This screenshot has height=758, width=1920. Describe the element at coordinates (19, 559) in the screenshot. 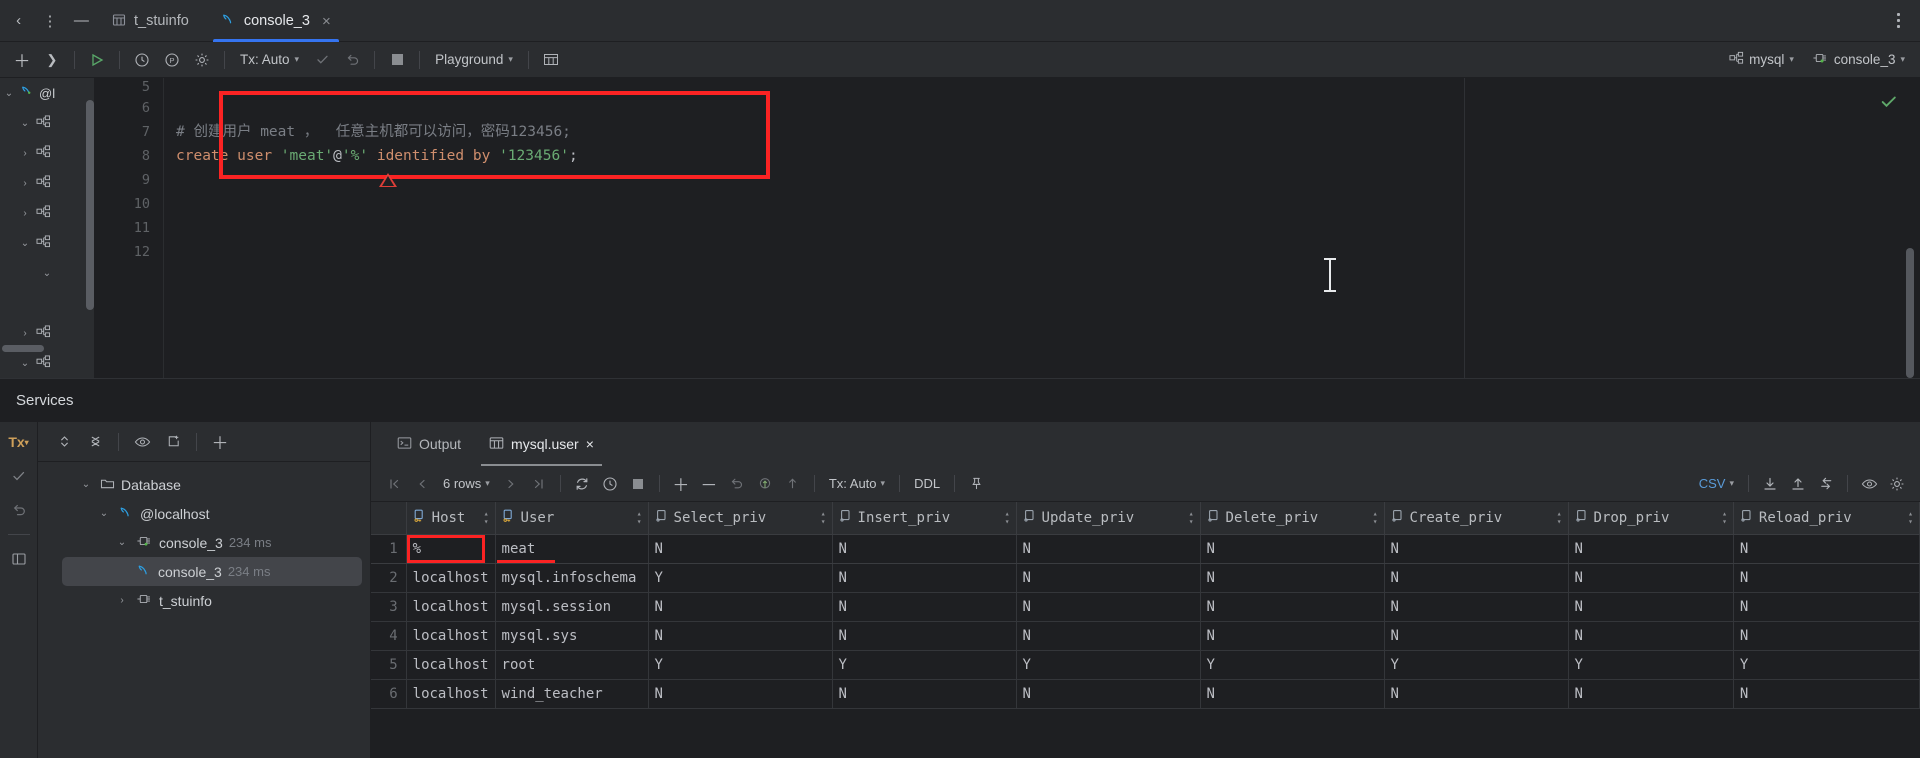

I see `layout-toggle-icon` at that location.